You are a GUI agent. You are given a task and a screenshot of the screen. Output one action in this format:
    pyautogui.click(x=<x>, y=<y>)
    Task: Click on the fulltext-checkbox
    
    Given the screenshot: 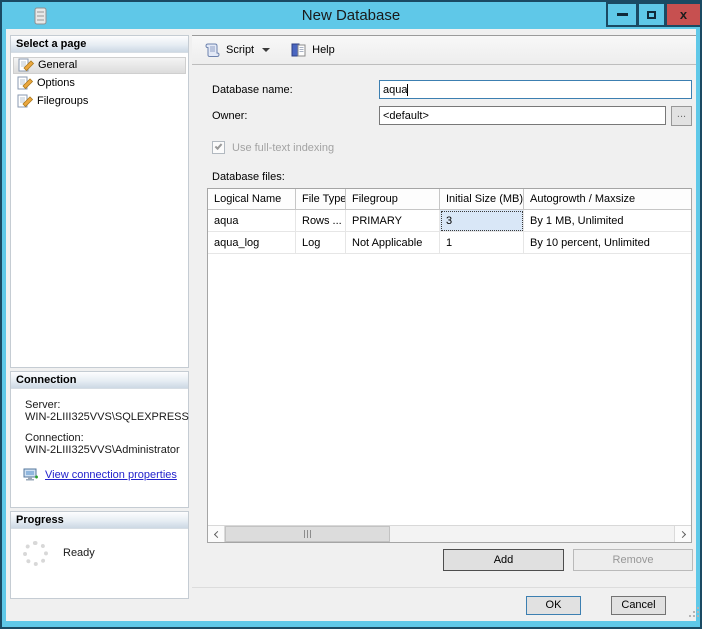 What is the action you would take?
    pyautogui.click(x=218, y=147)
    